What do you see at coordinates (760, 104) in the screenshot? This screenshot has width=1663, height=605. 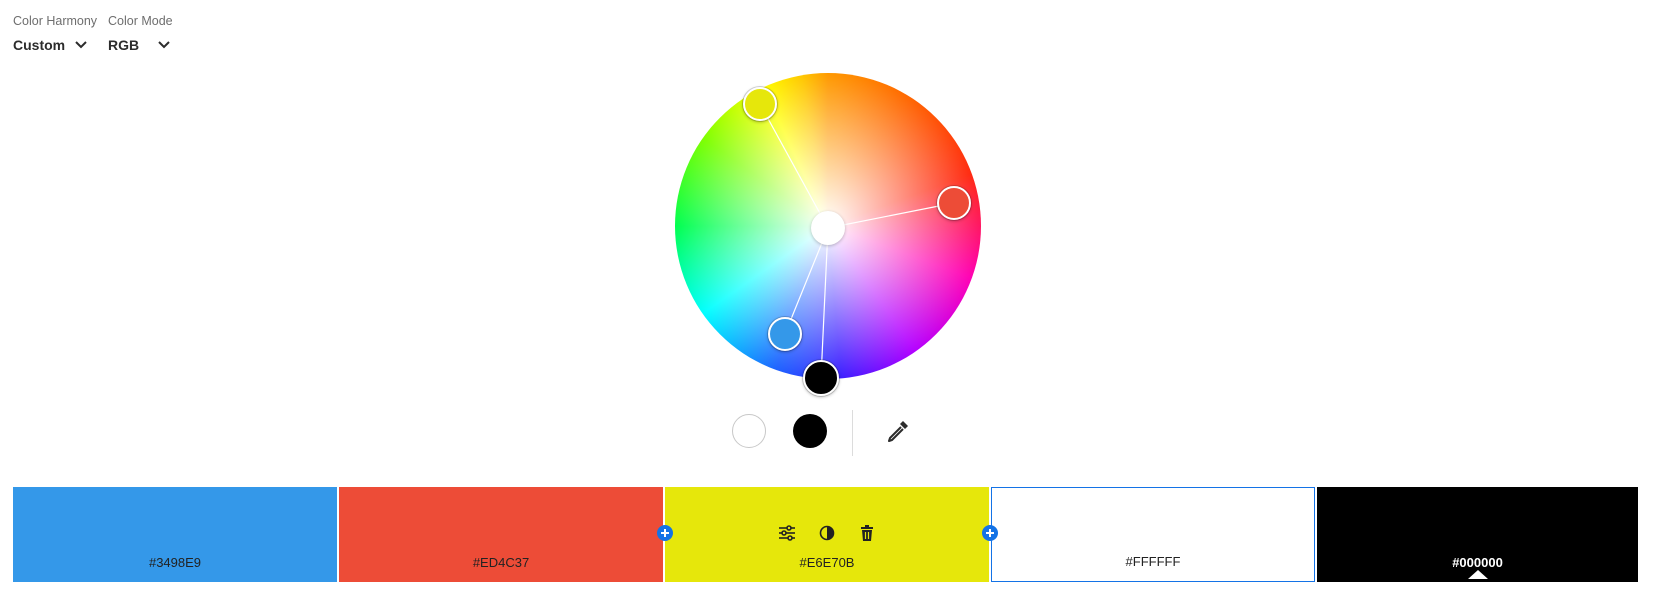 I see `wheel-handle-yellow` at bounding box center [760, 104].